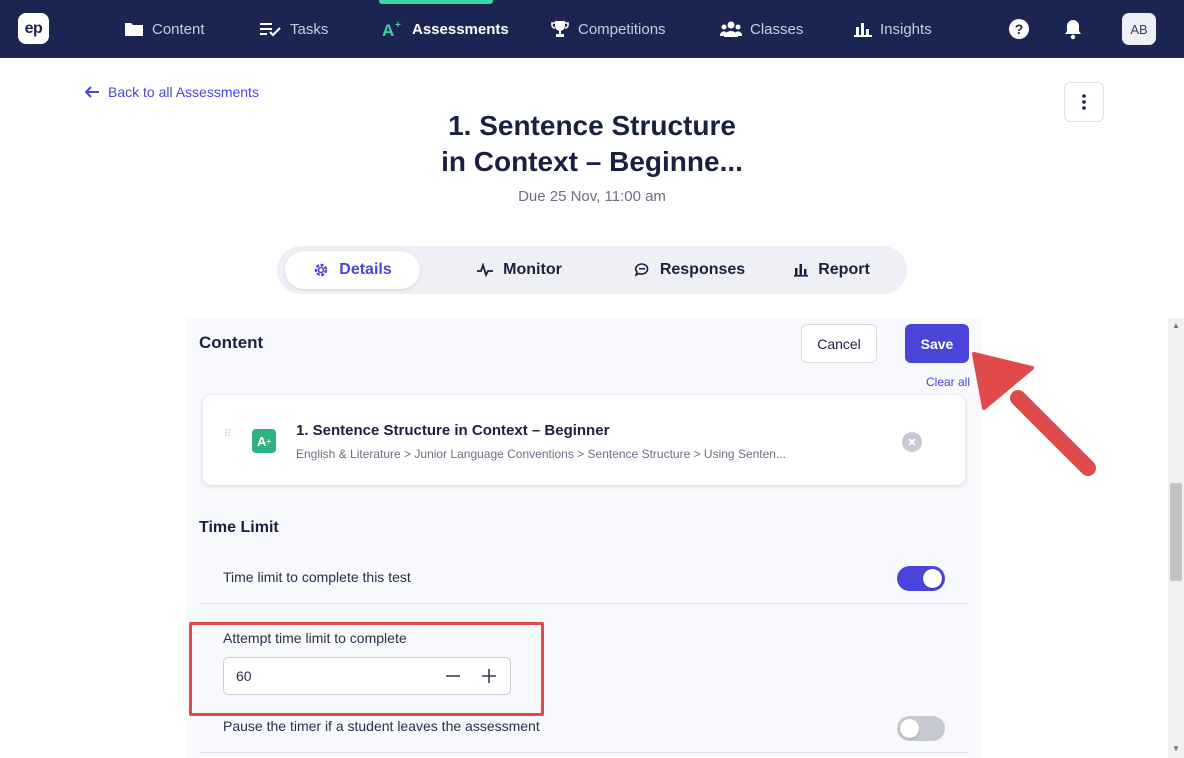 The height and width of the screenshot is (758, 1184). Describe the element at coordinates (560, 29) in the screenshot. I see `trophy-icon` at that location.